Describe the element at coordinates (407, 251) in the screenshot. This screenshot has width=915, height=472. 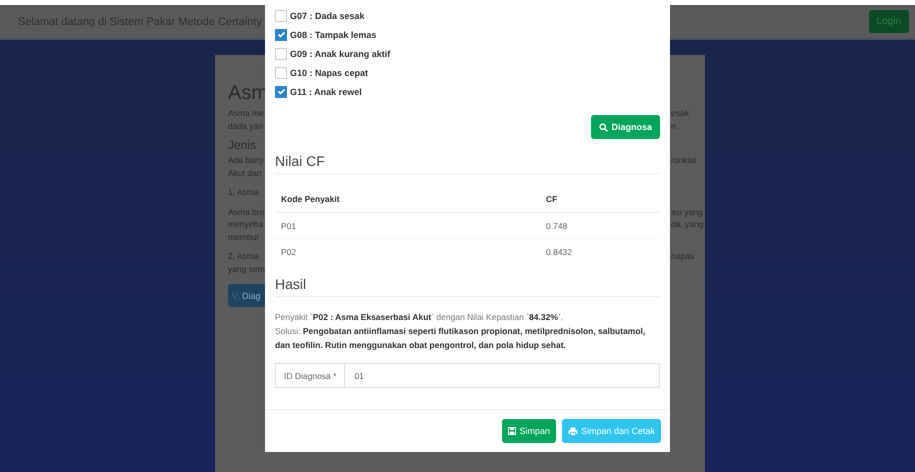
I see `table-cell: P02` at that location.